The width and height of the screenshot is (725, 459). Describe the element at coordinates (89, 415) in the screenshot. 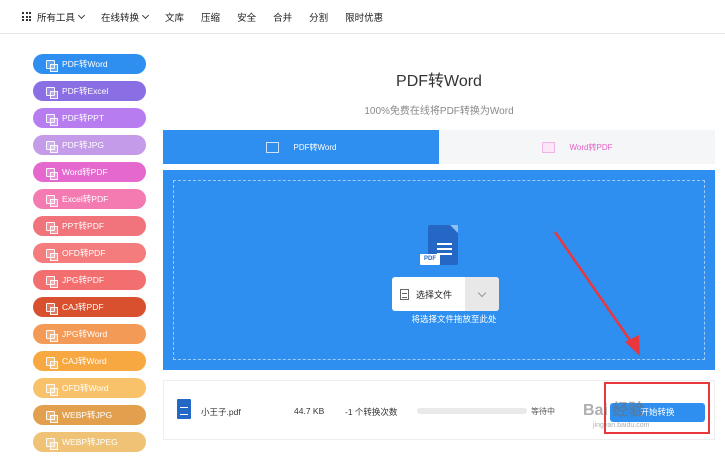

I see `sidebar-item-webp-to-jpg: WEBP转JPG` at that location.